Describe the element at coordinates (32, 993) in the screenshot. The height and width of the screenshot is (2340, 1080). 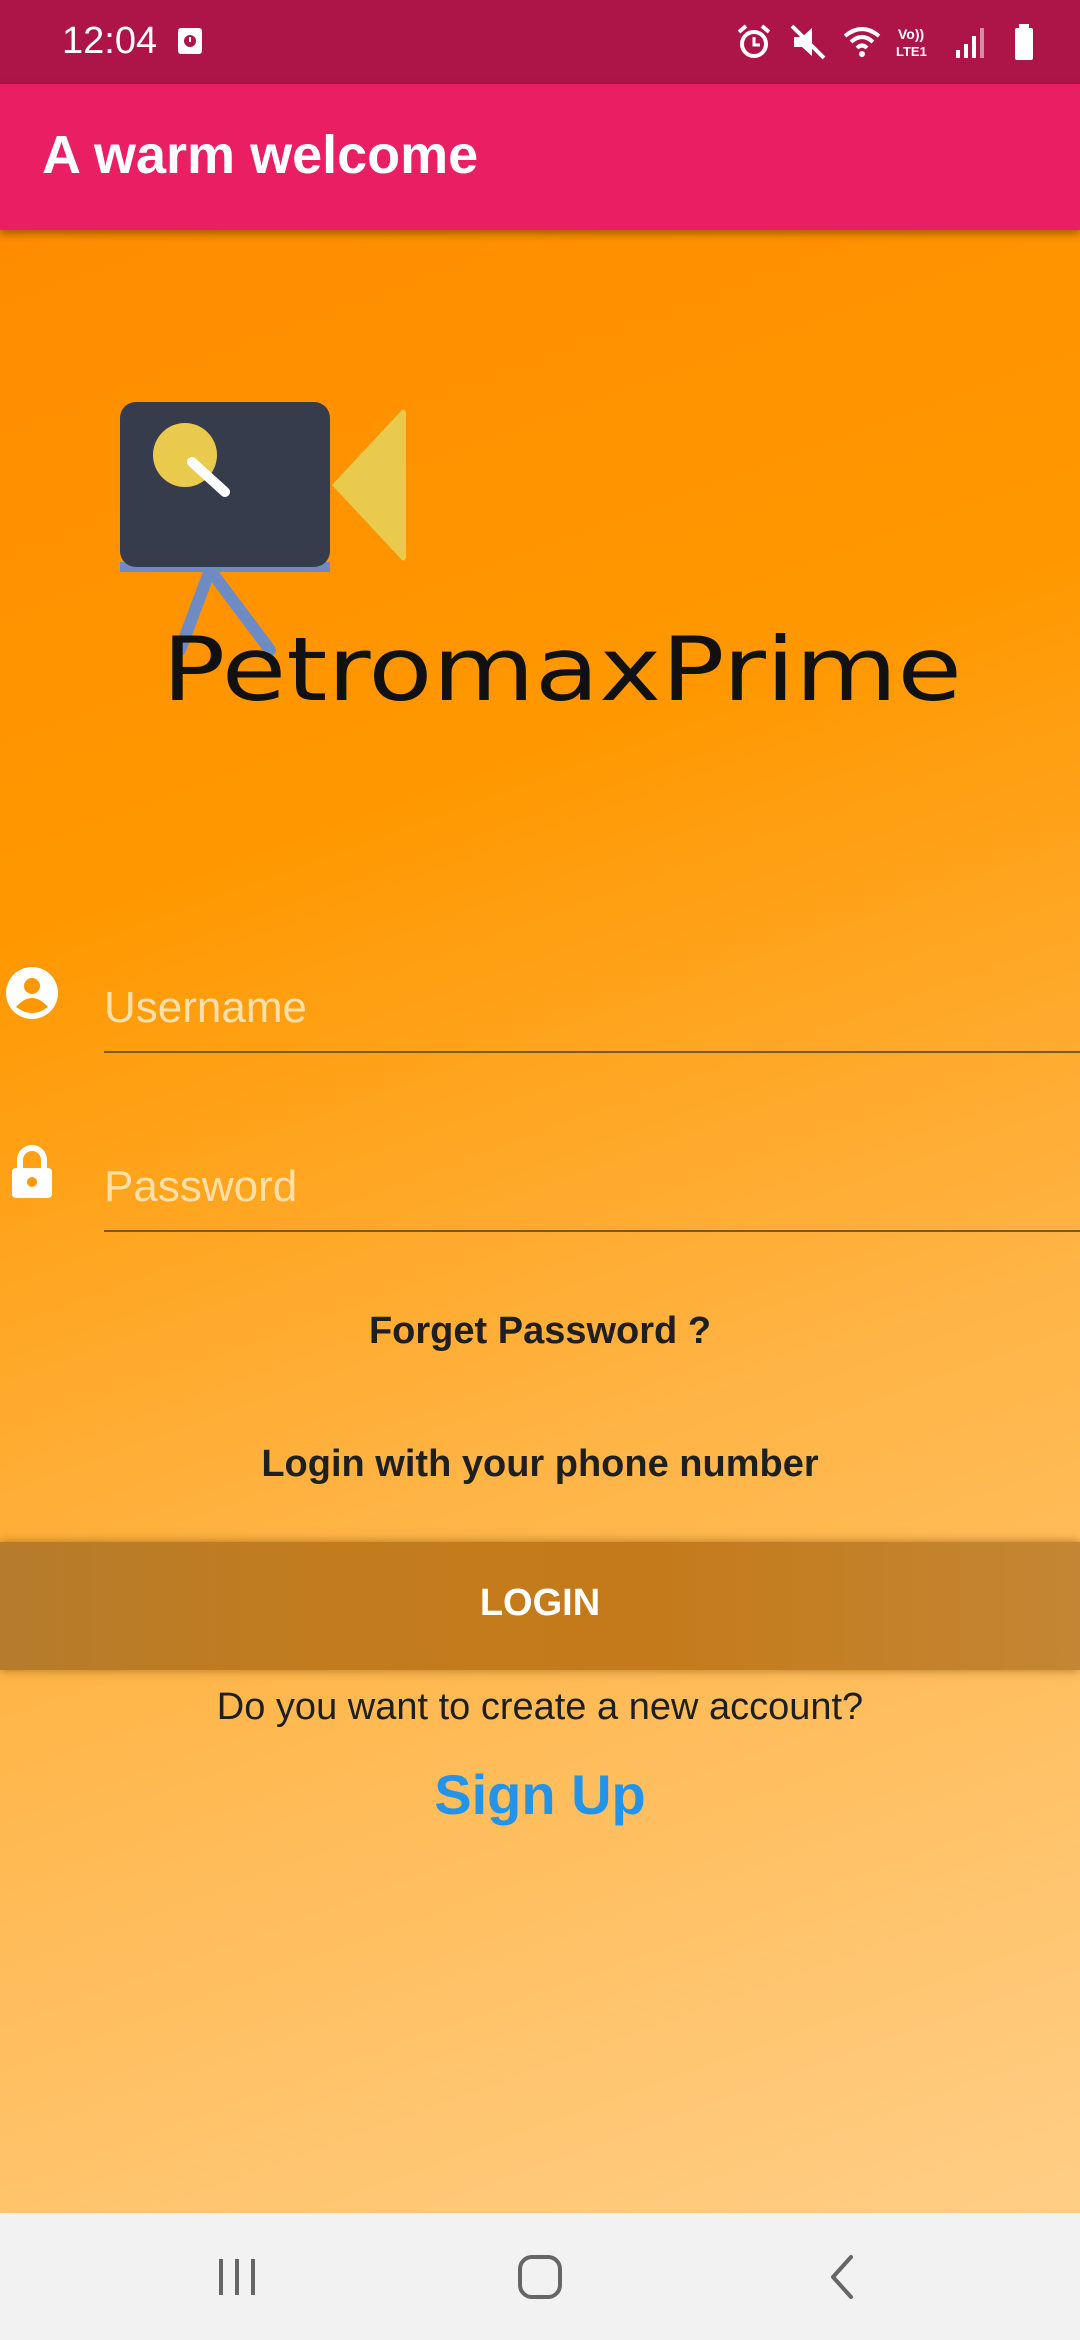
I see `account-circle-icon` at that location.